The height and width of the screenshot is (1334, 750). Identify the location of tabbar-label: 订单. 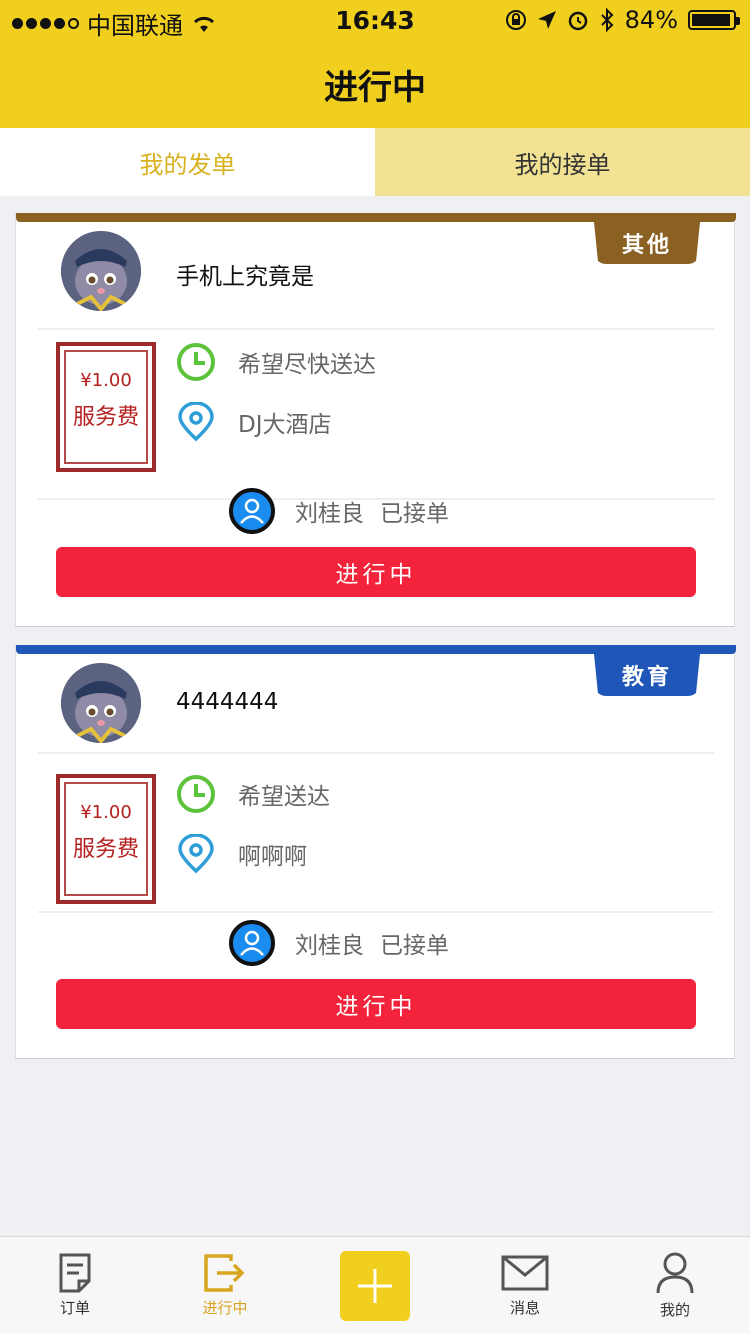
(74, 1308).